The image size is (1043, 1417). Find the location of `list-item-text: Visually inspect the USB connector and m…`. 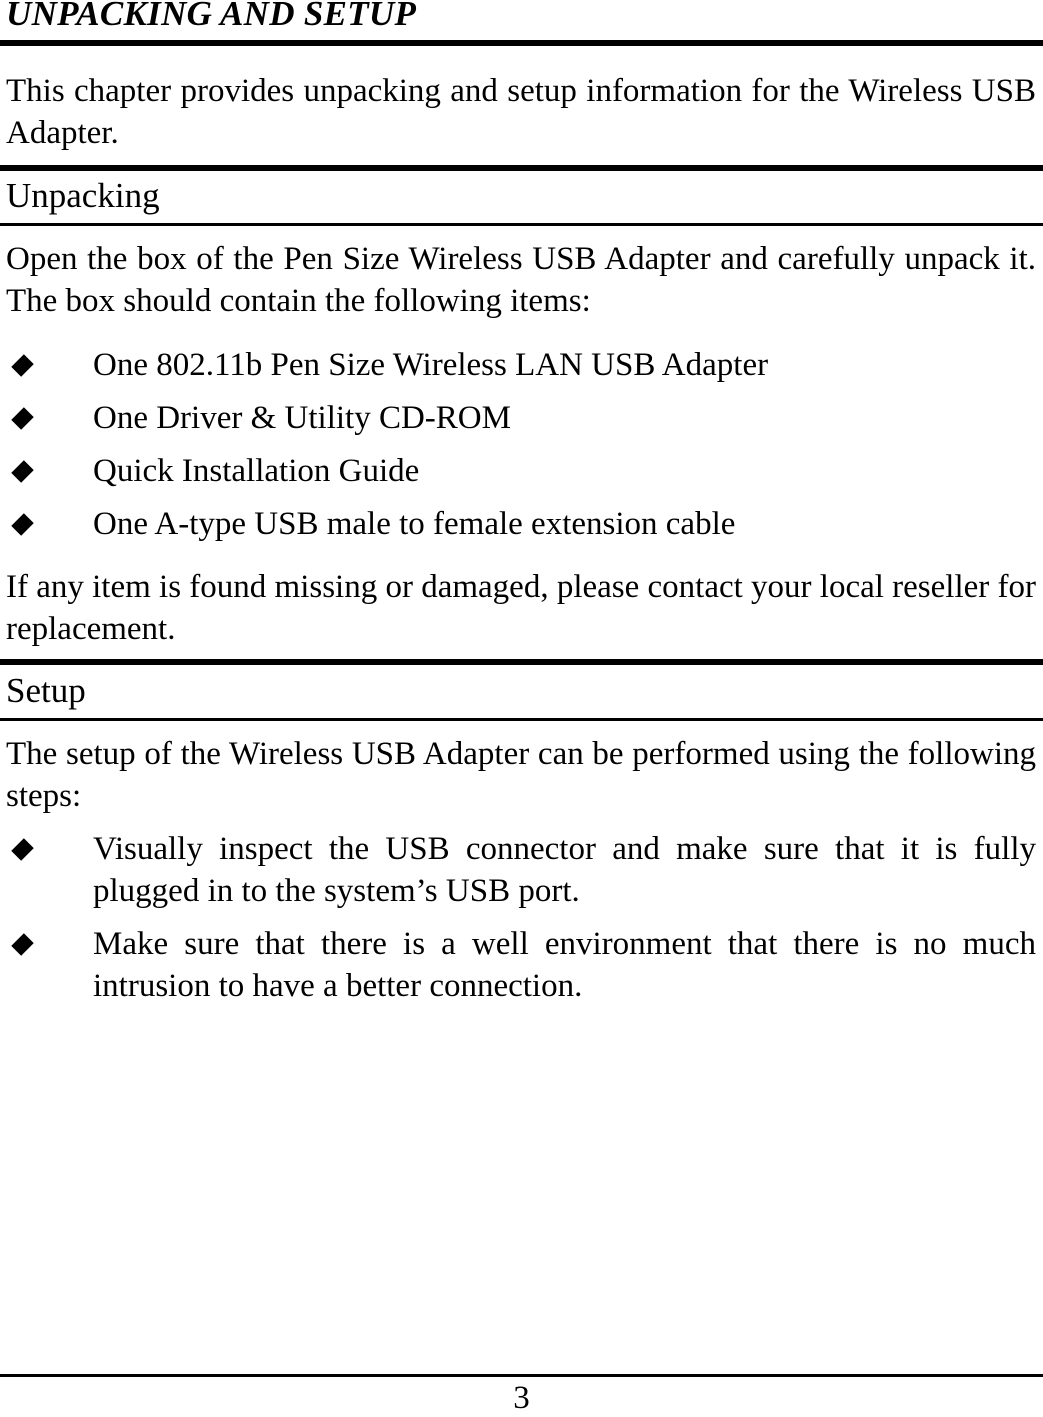

list-item-text: Visually inspect the USB connector and m… is located at coordinates (564, 870).